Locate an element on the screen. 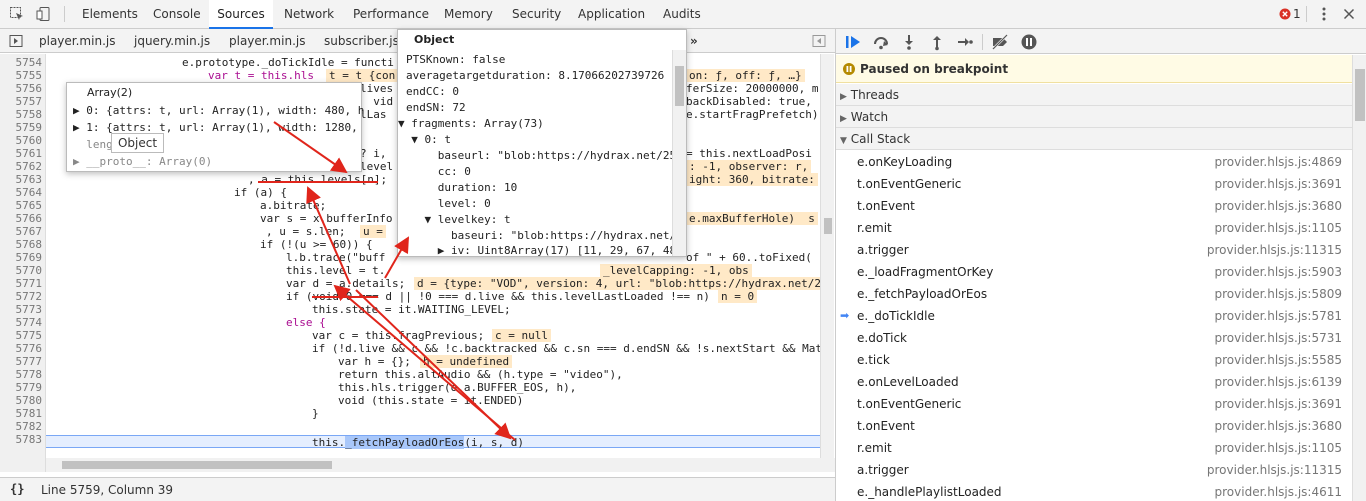  line-number: 5754 is located at coordinates (21, 62).